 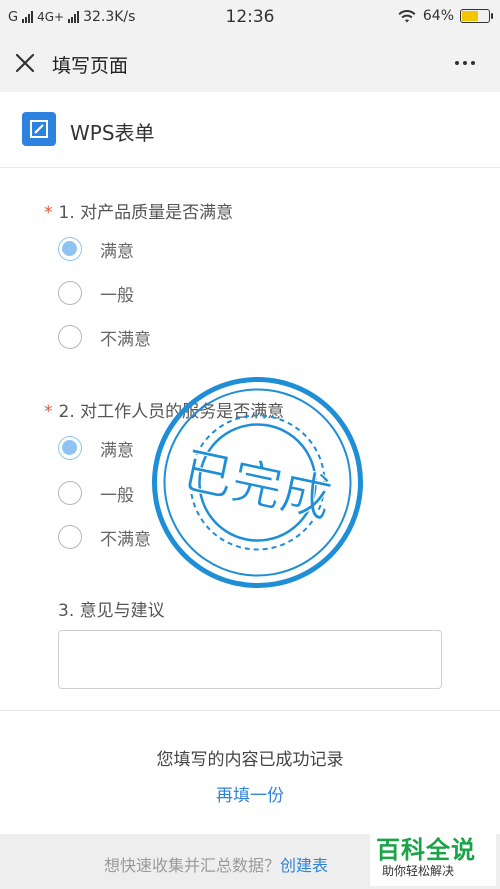 I want to click on close-icon, so click(x=25, y=63).